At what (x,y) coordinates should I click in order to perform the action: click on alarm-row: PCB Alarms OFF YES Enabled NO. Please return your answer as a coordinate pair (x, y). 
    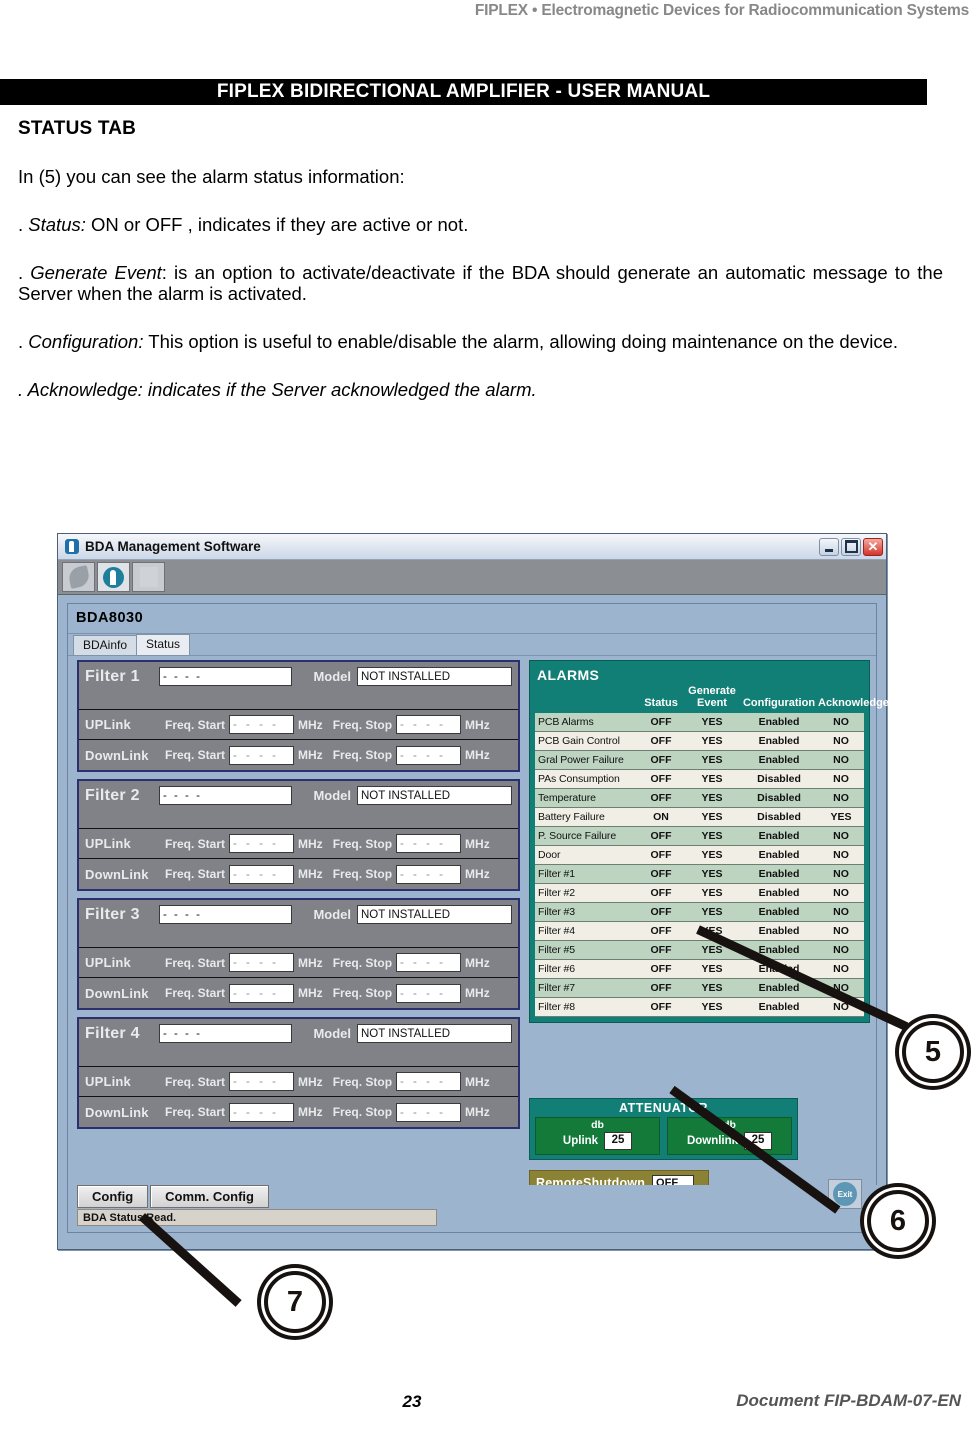
    Looking at the image, I should click on (699, 723).